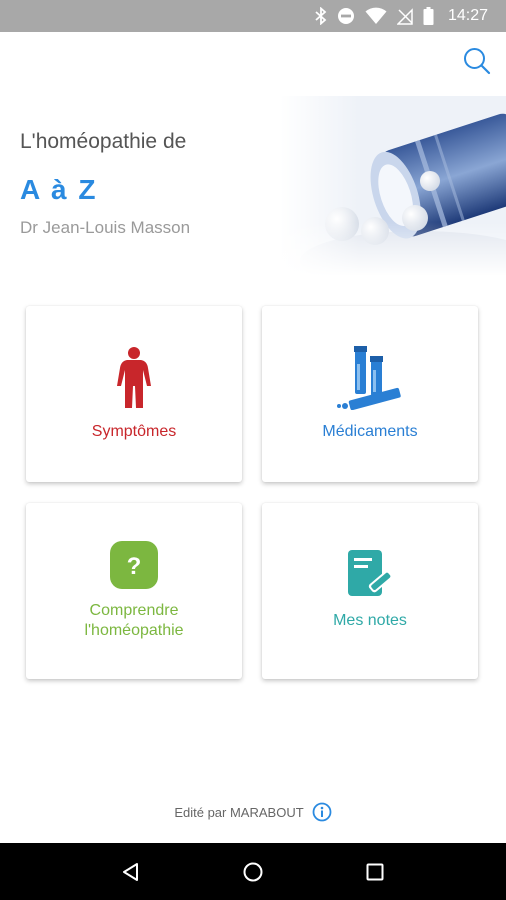 Image resolution: width=506 pixels, height=900 pixels. What do you see at coordinates (239, 812) in the screenshot?
I see `publisher-text: Edité par MARABOUT` at bounding box center [239, 812].